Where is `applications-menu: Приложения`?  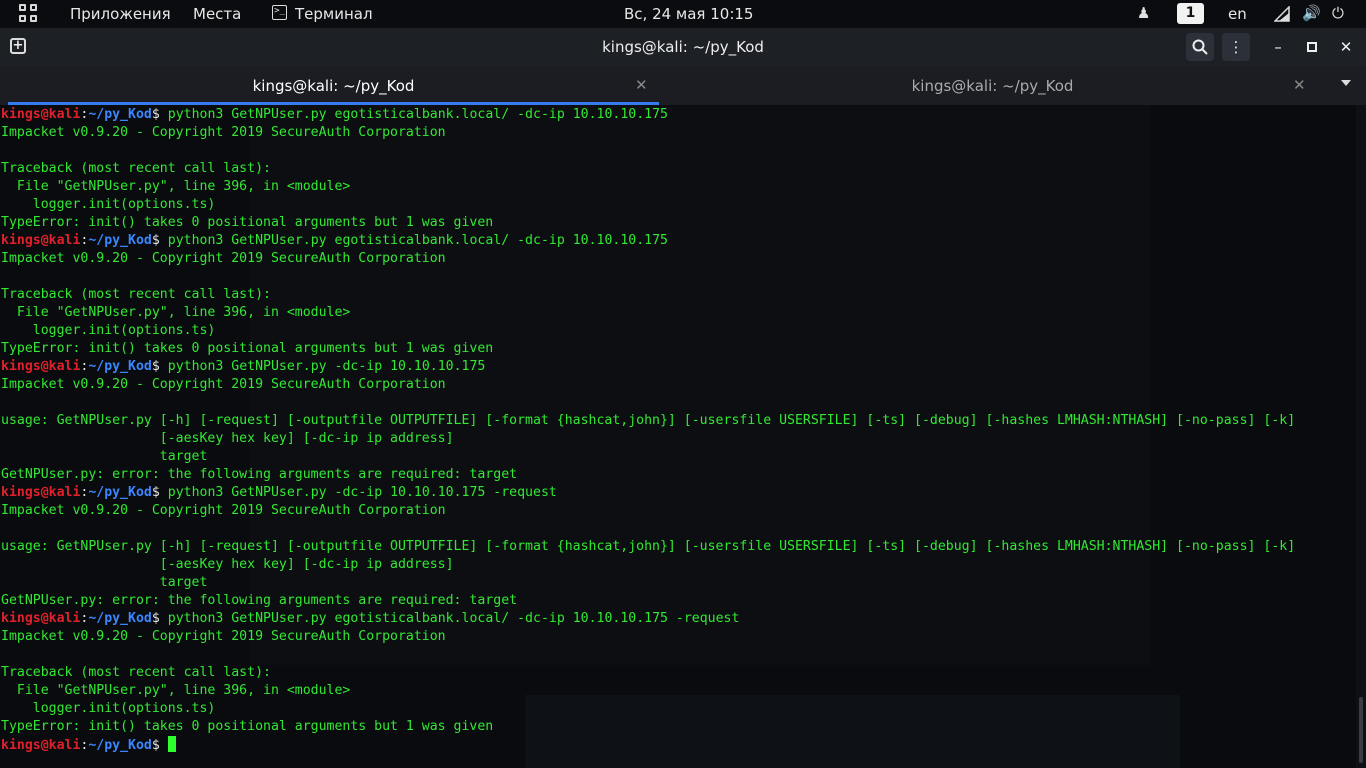
applications-menu: Приложения is located at coordinates (120, 14).